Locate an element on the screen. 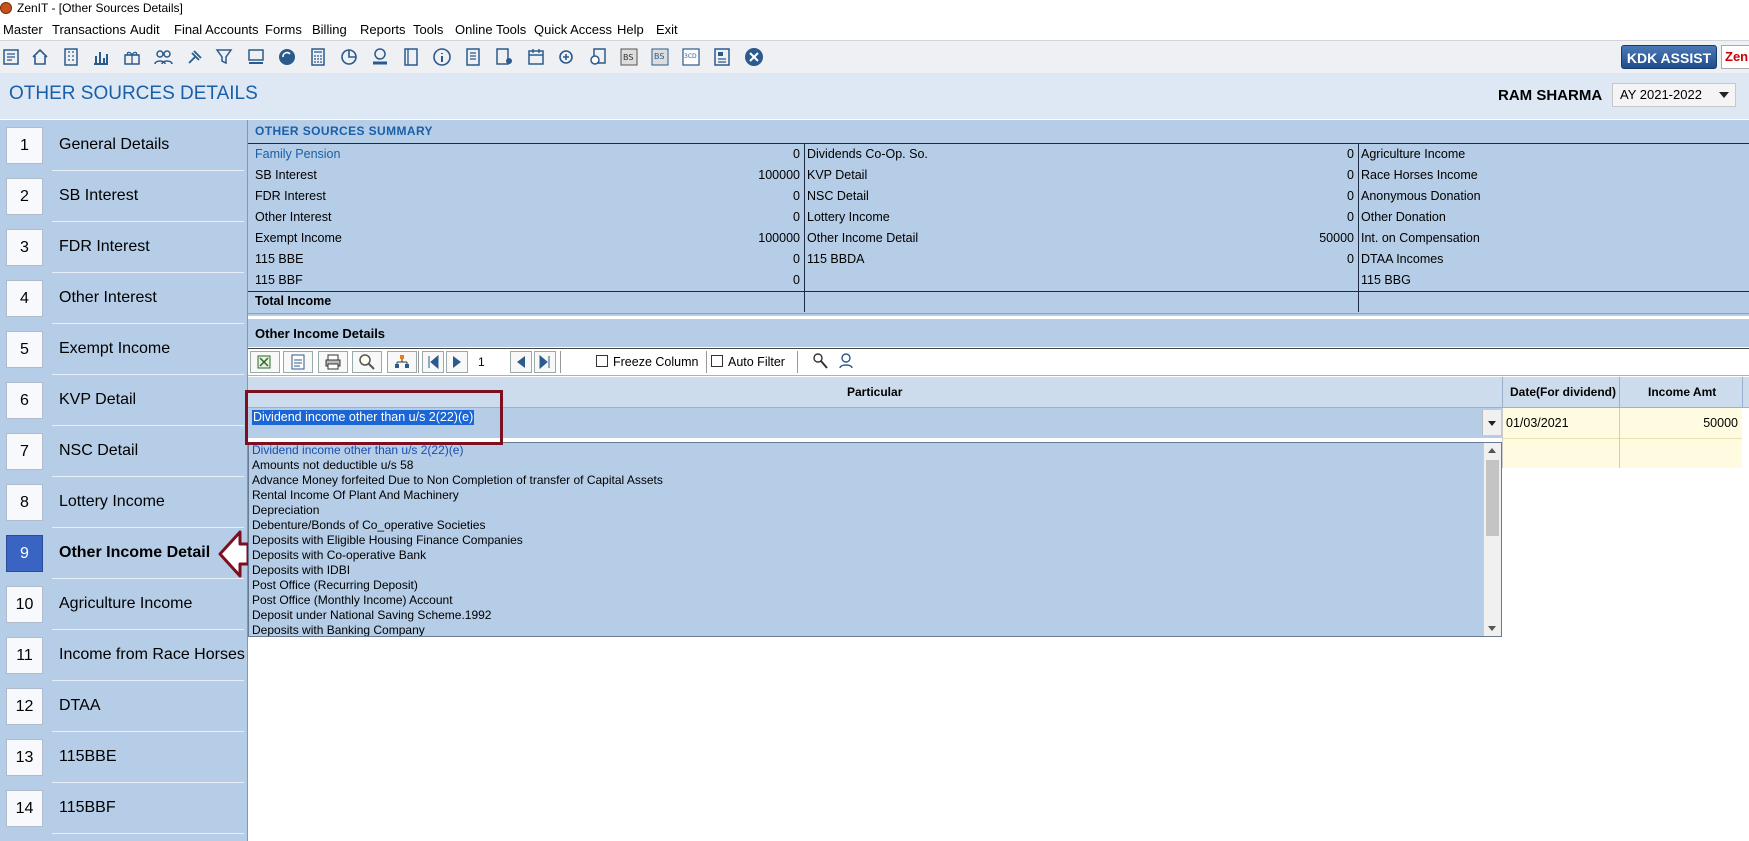  sidebar-item-other-interest: 4 Other Interest is located at coordinates (122, 298).